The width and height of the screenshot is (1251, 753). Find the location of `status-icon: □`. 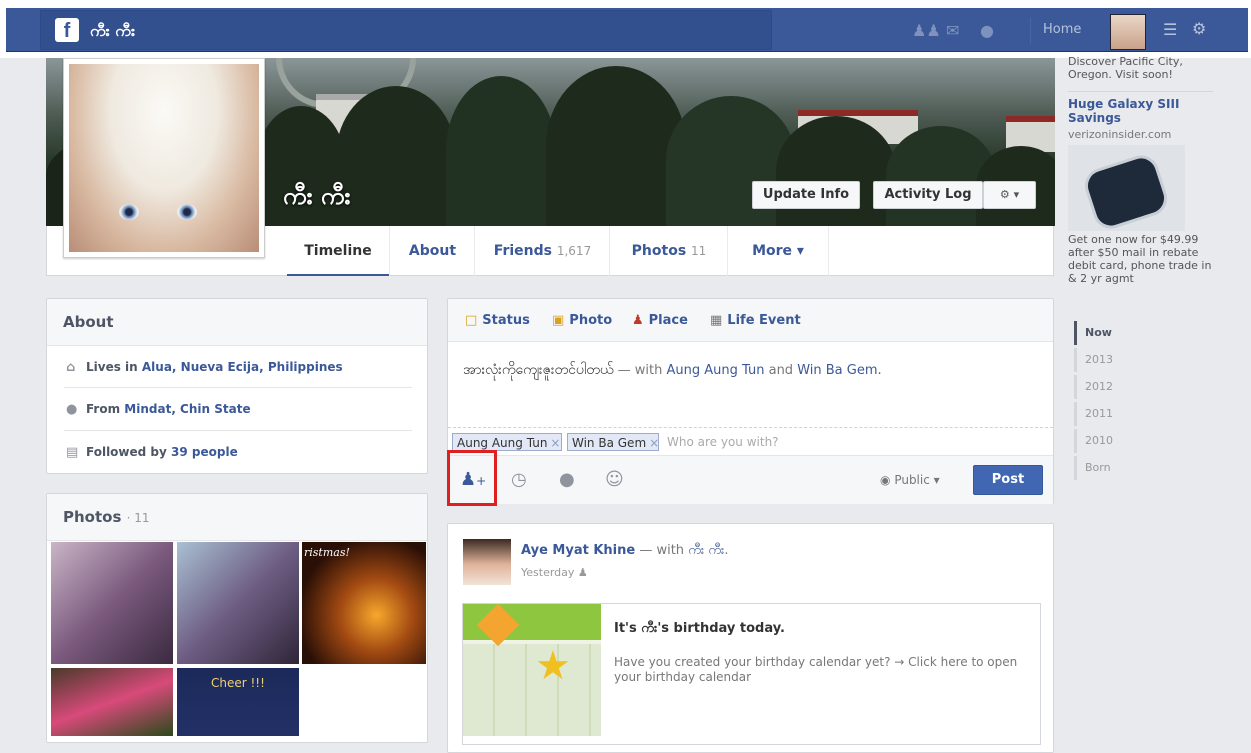

status-icon: □ is located at coordinates (471, 320).